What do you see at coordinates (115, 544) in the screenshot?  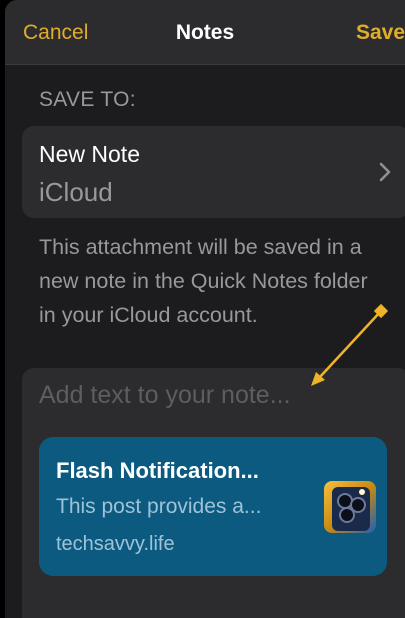 I see `link-domain: techsavvy.life` at bounding box center [115, 544].